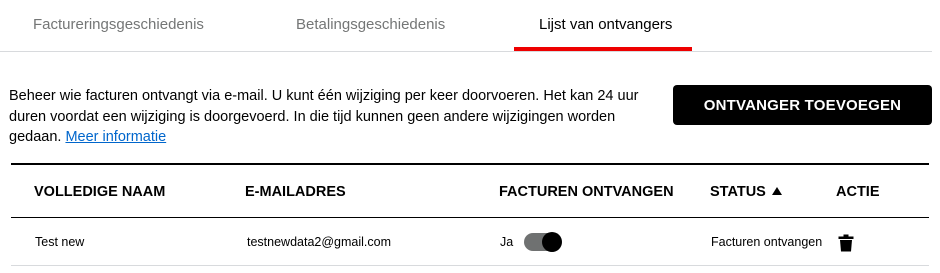  I want to click on receive-invoices-label: Ja, so click(507, 242).